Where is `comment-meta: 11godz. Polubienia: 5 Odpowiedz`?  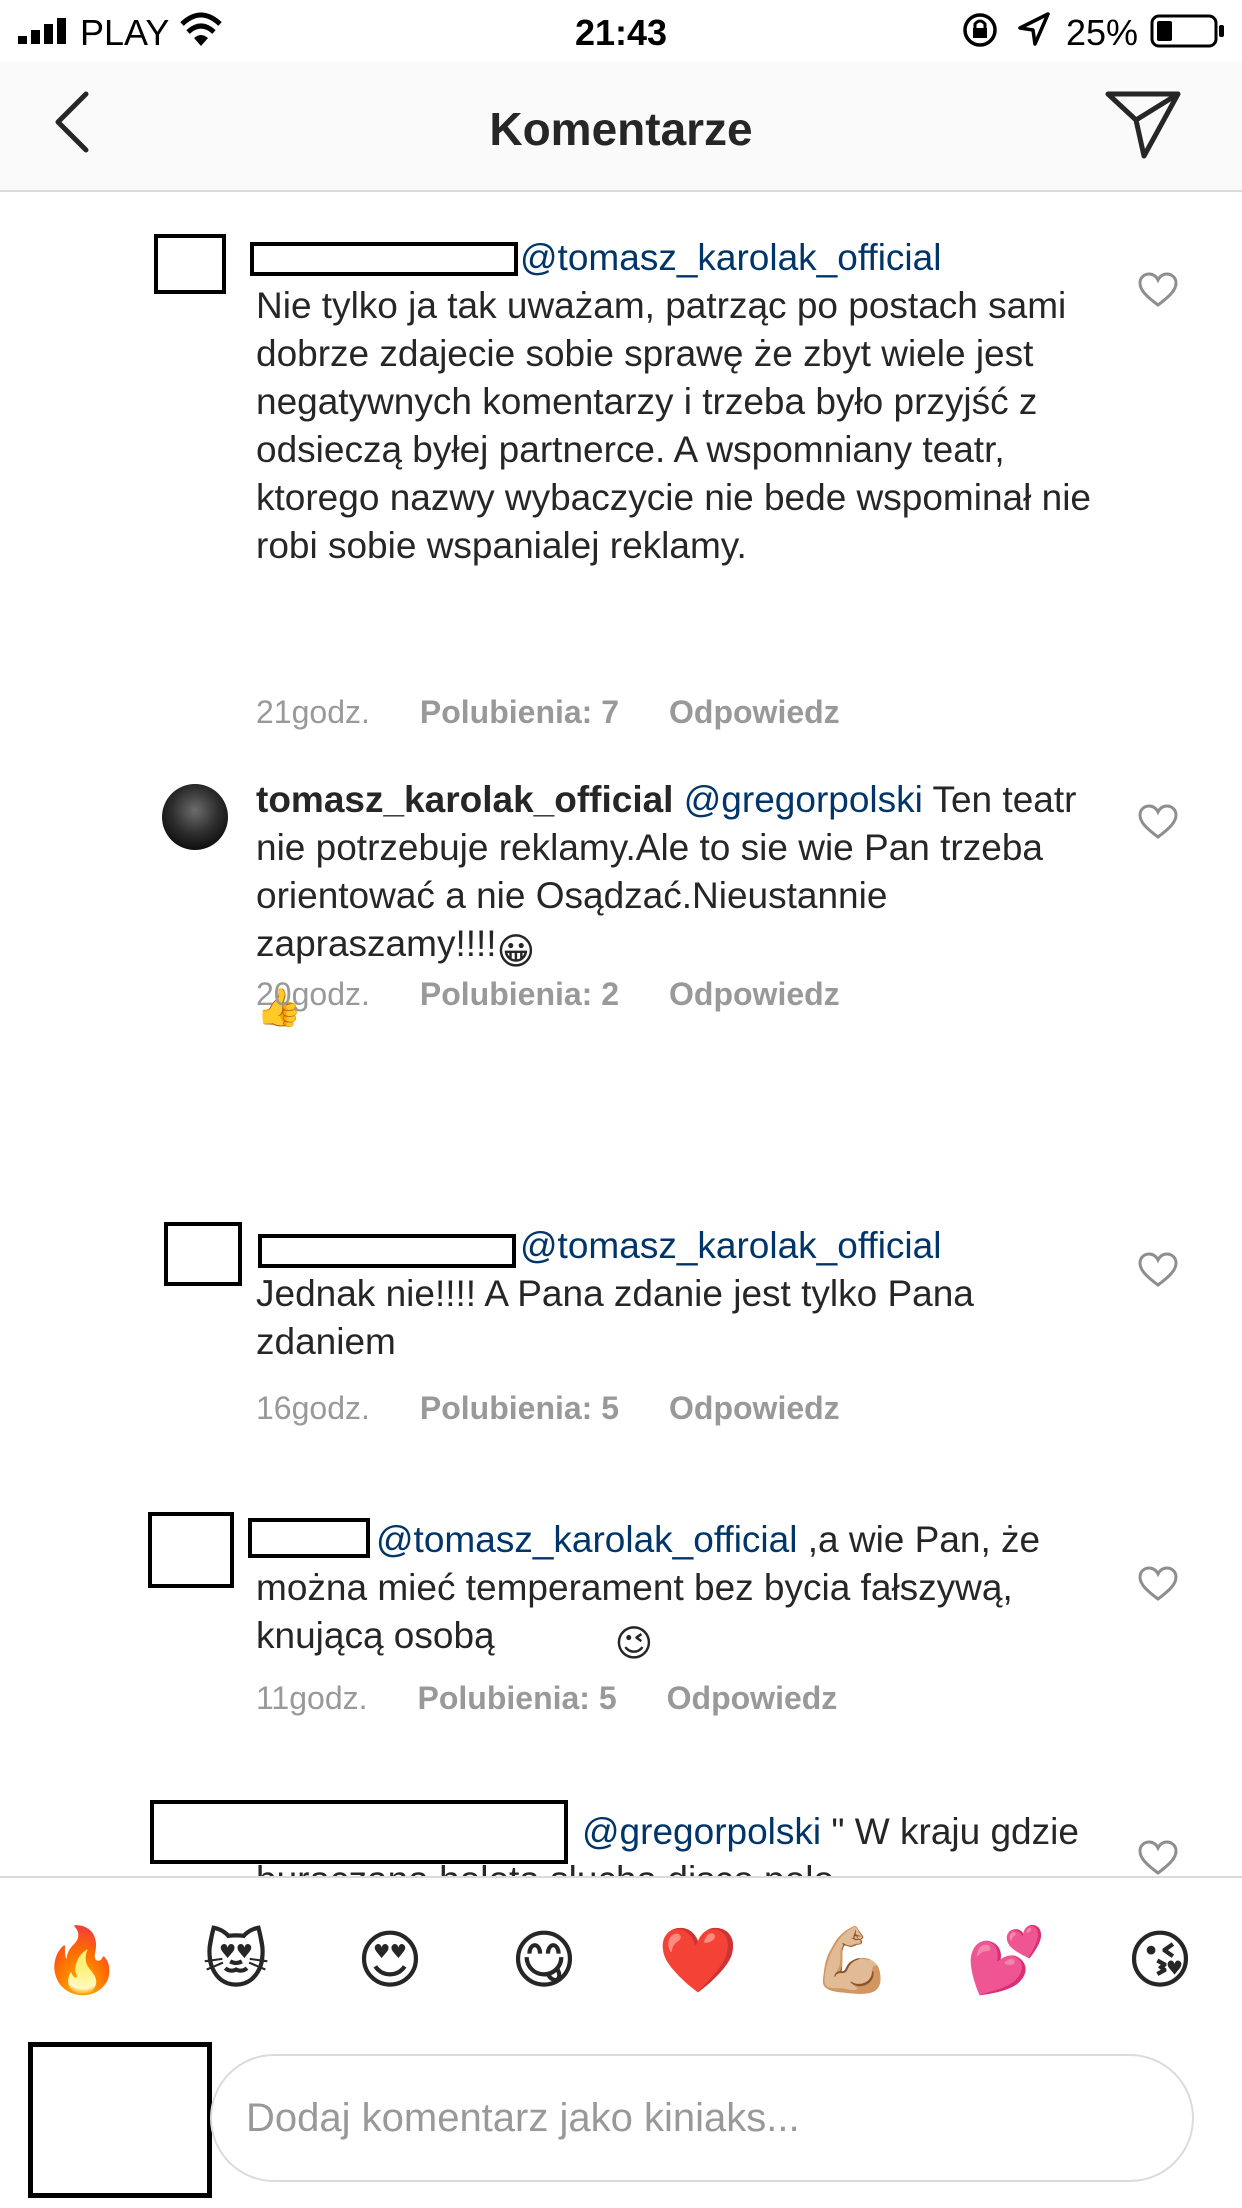
comment-meta: 11godz. Polubienia: 5 Odpowiedz is located at coordinates (546, 1698).